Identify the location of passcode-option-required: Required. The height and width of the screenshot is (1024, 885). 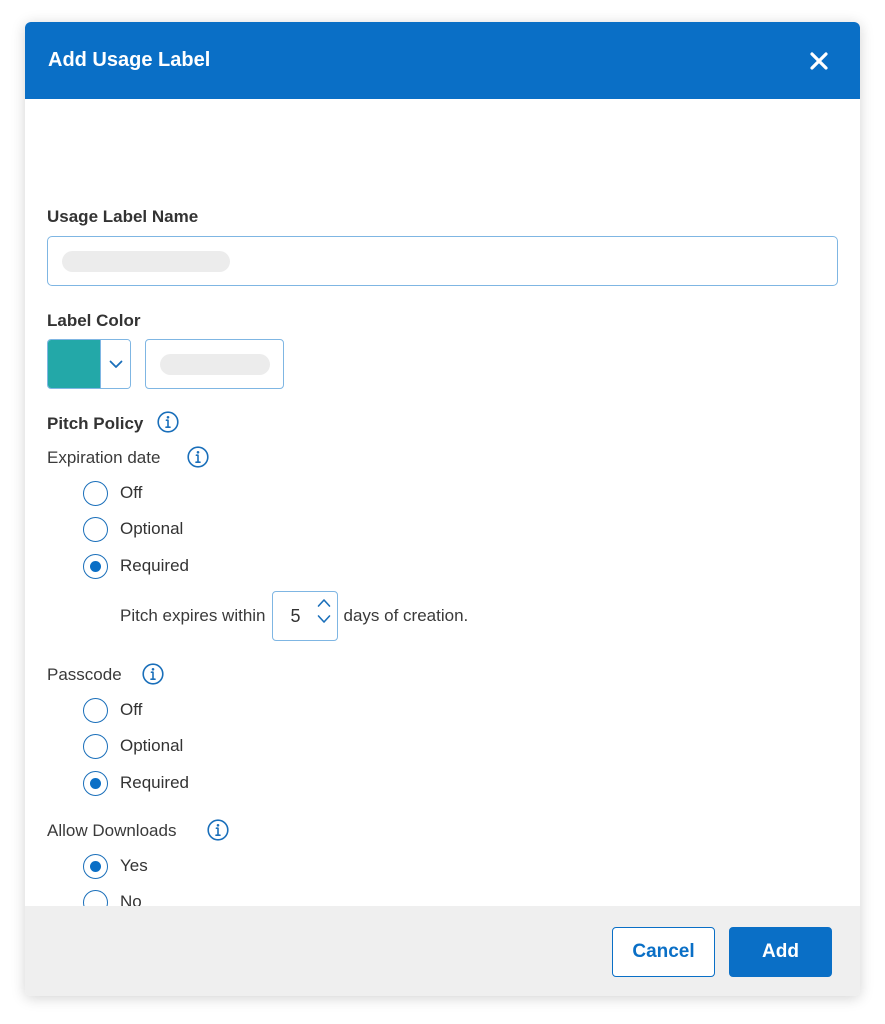
(136, 783).